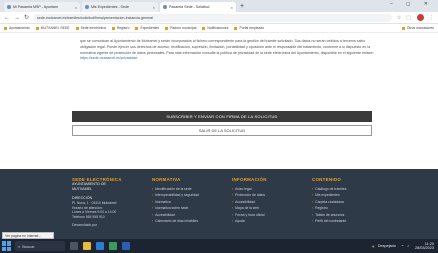 This screenshot has height=253, width=438. I want to click on bookmark-item: Sede electrónica, so click(90, 28).